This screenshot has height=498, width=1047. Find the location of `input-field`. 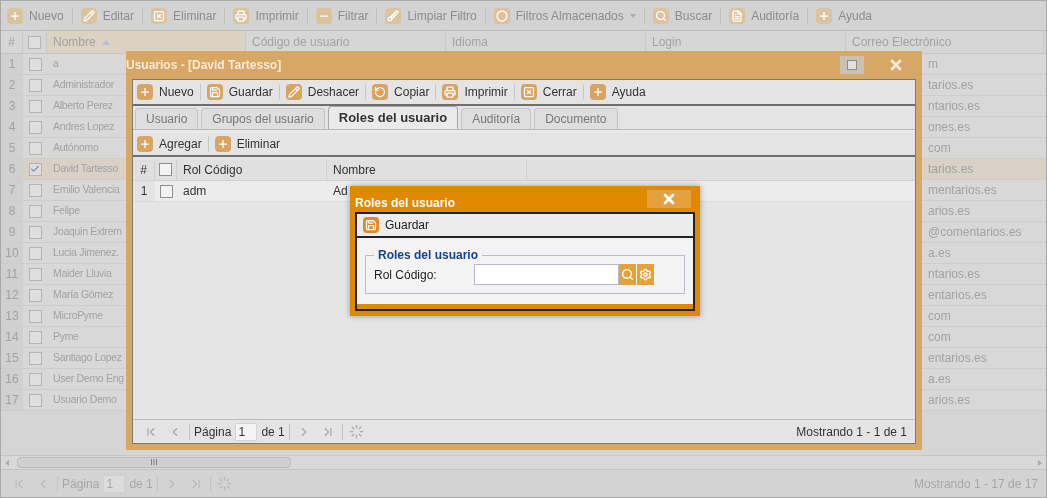

input-field is located at coordinates (546, 274).